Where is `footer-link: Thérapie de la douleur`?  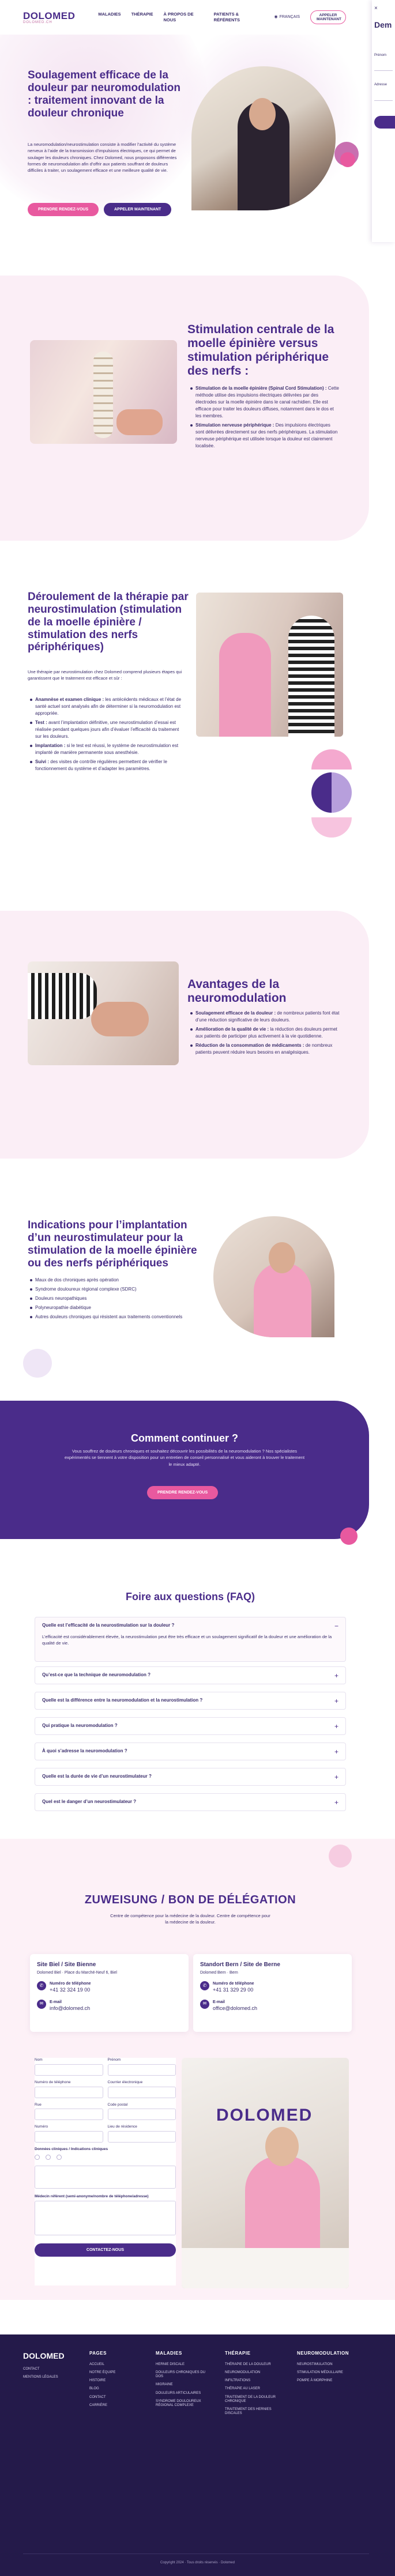
footer-link: Thérapie de la douleur is located at coordinates (256, 2365).